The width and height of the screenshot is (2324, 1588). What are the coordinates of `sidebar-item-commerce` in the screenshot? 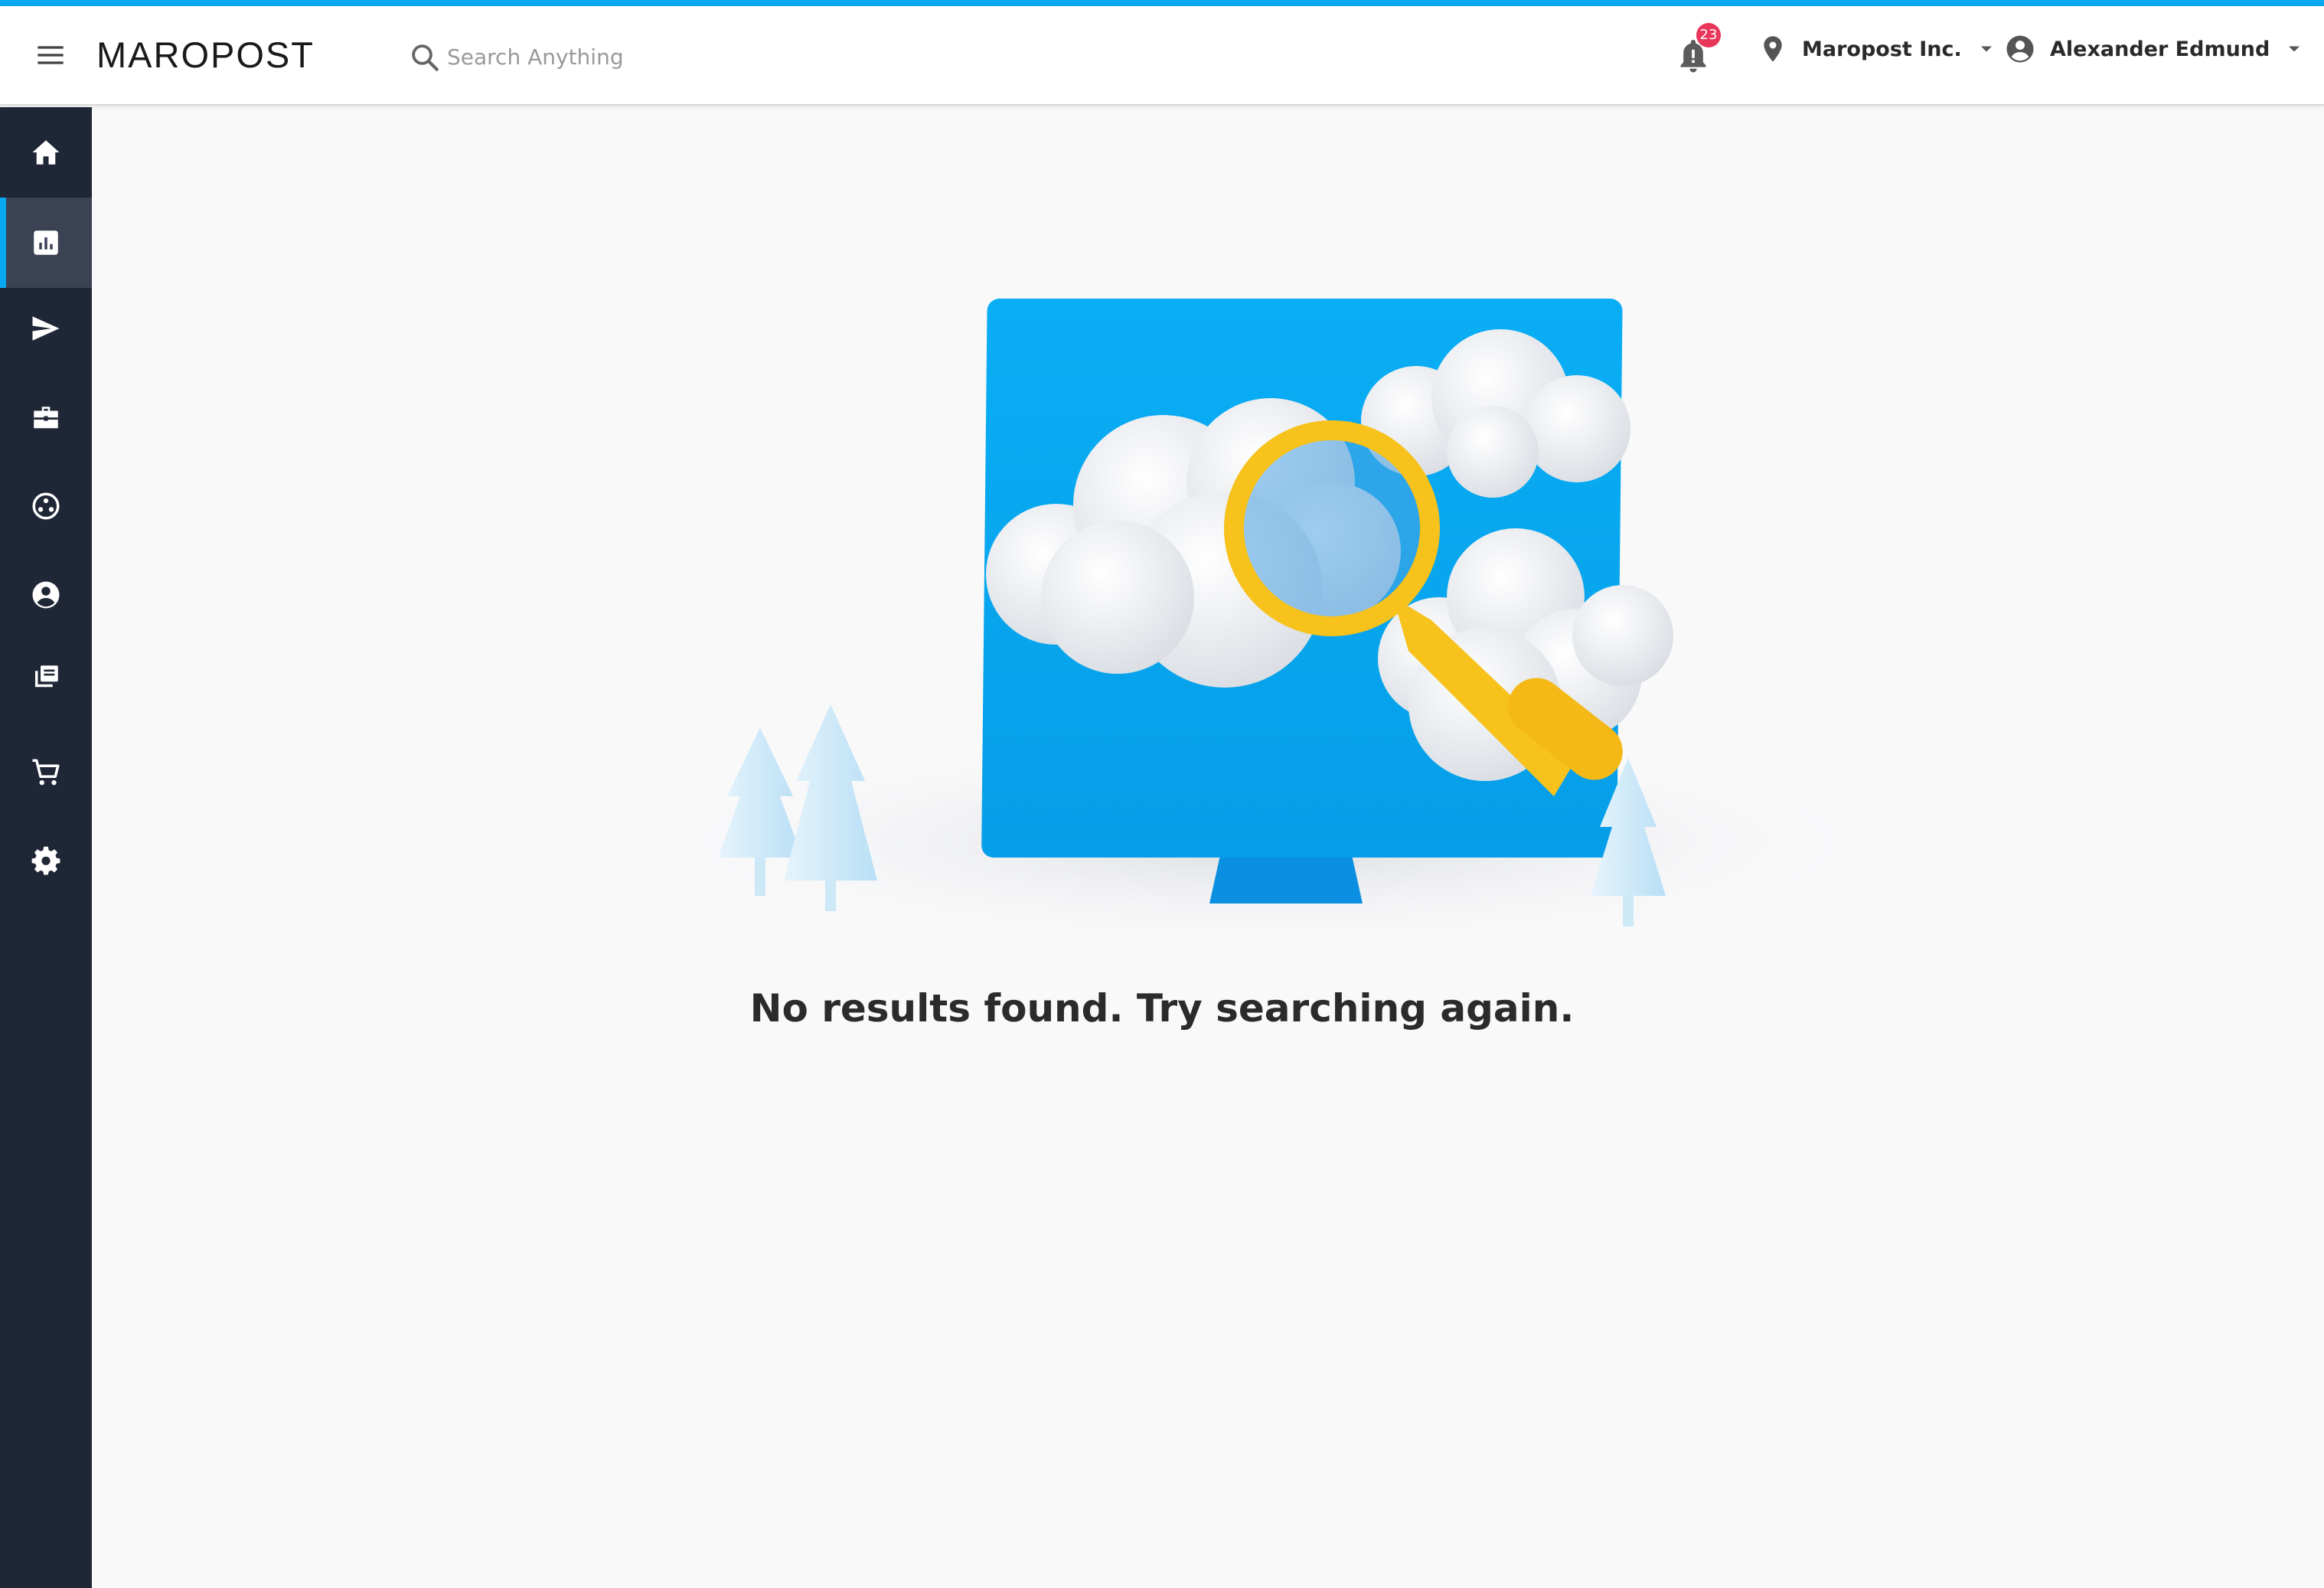 It's located at (46, 772).